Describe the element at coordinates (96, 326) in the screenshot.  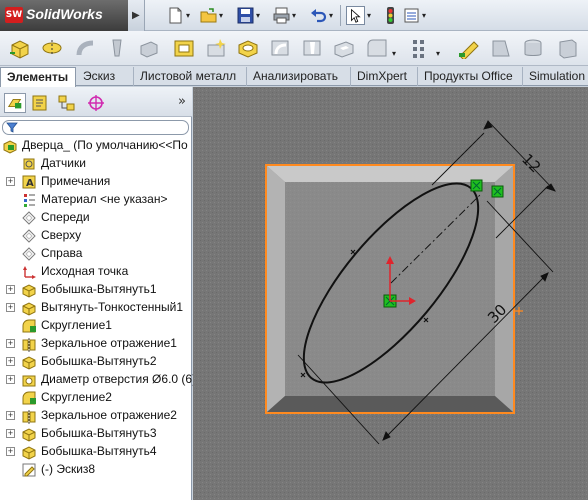
I see `tree-item: Скругление1` at that location.